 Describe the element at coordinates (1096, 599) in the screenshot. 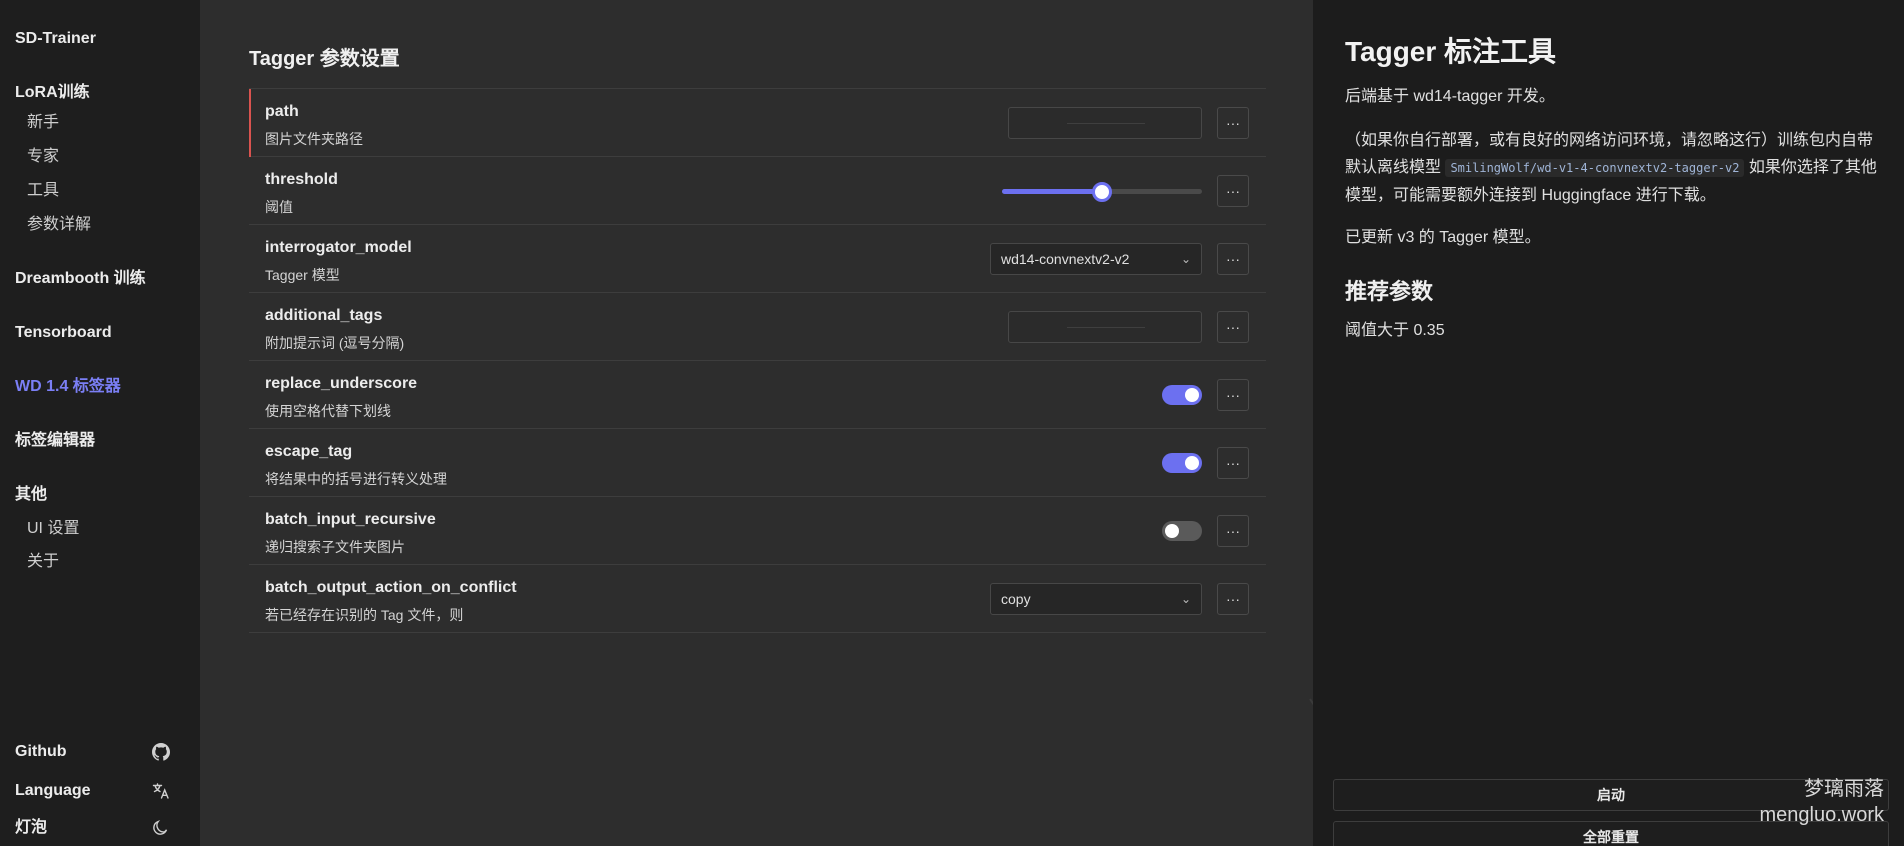

I see `conflict-action-select: copy ⌄` at that location.